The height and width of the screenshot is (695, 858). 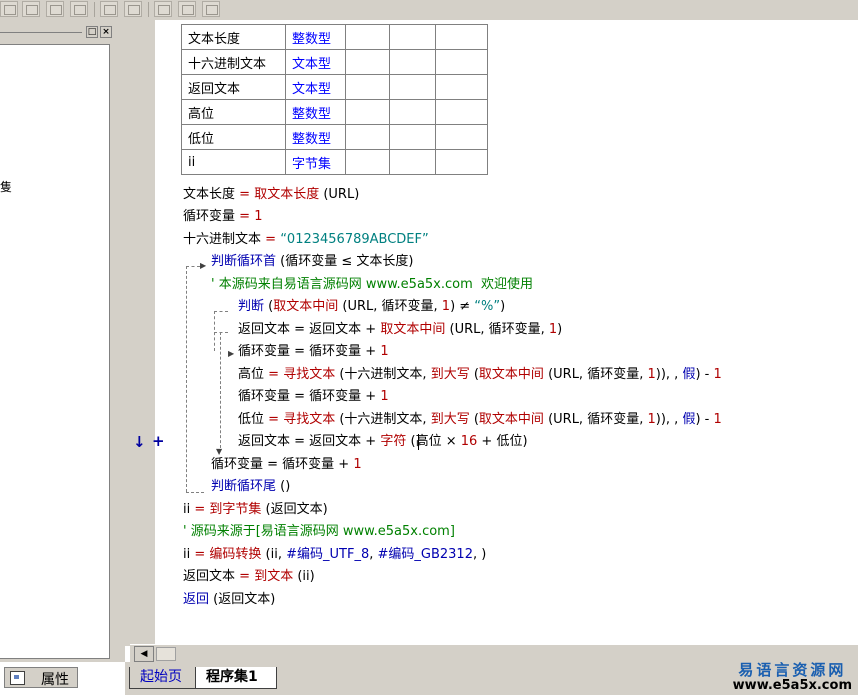 What do you see at coordinates (233, 37) in the screenshot?
I see `var-name-cell: 文本长度` at bounding box center [233, 37].